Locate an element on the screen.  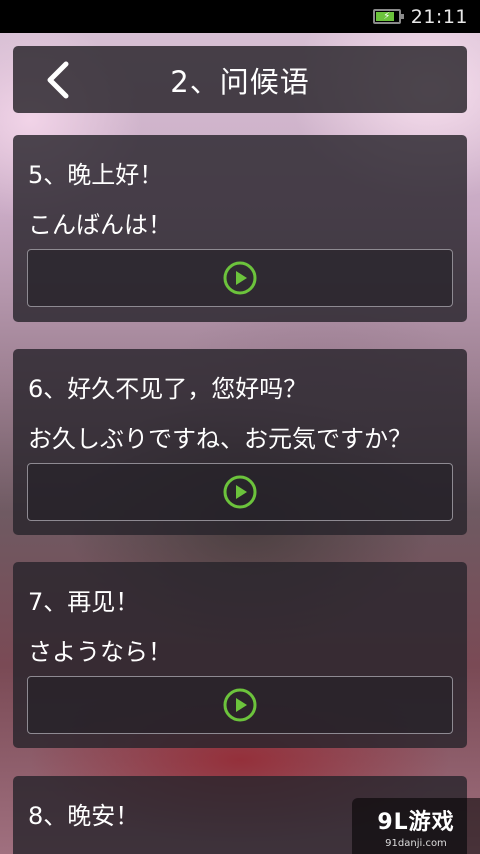
chevron-left-icon is located at coordinates (58, 80).